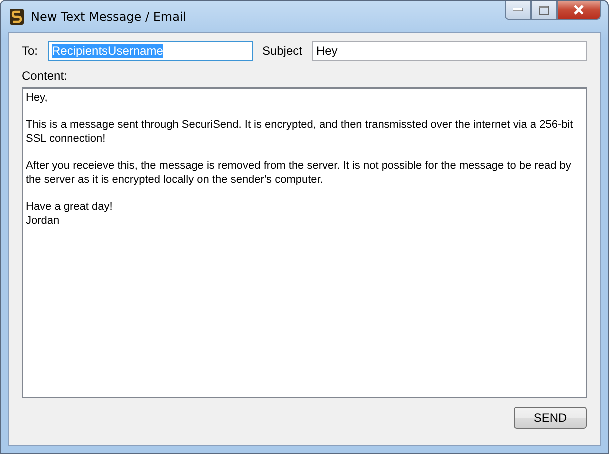 This screenshot has height=454, width=609. What do you see at coordinates (282, 51) in the screenshot?
I see `subject-label: Subject` at bounding box center [282, 51].